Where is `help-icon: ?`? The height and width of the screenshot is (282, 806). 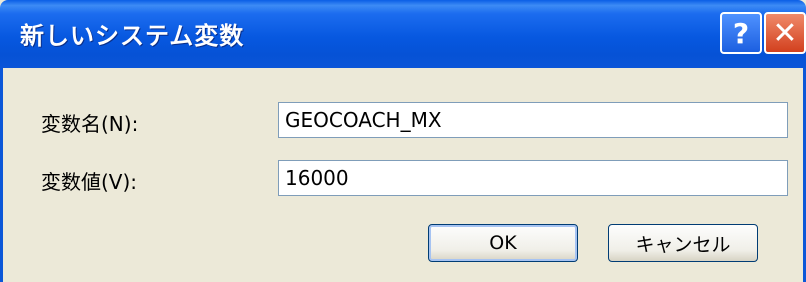 help-icon: ? is located at coordinates (741, 33).